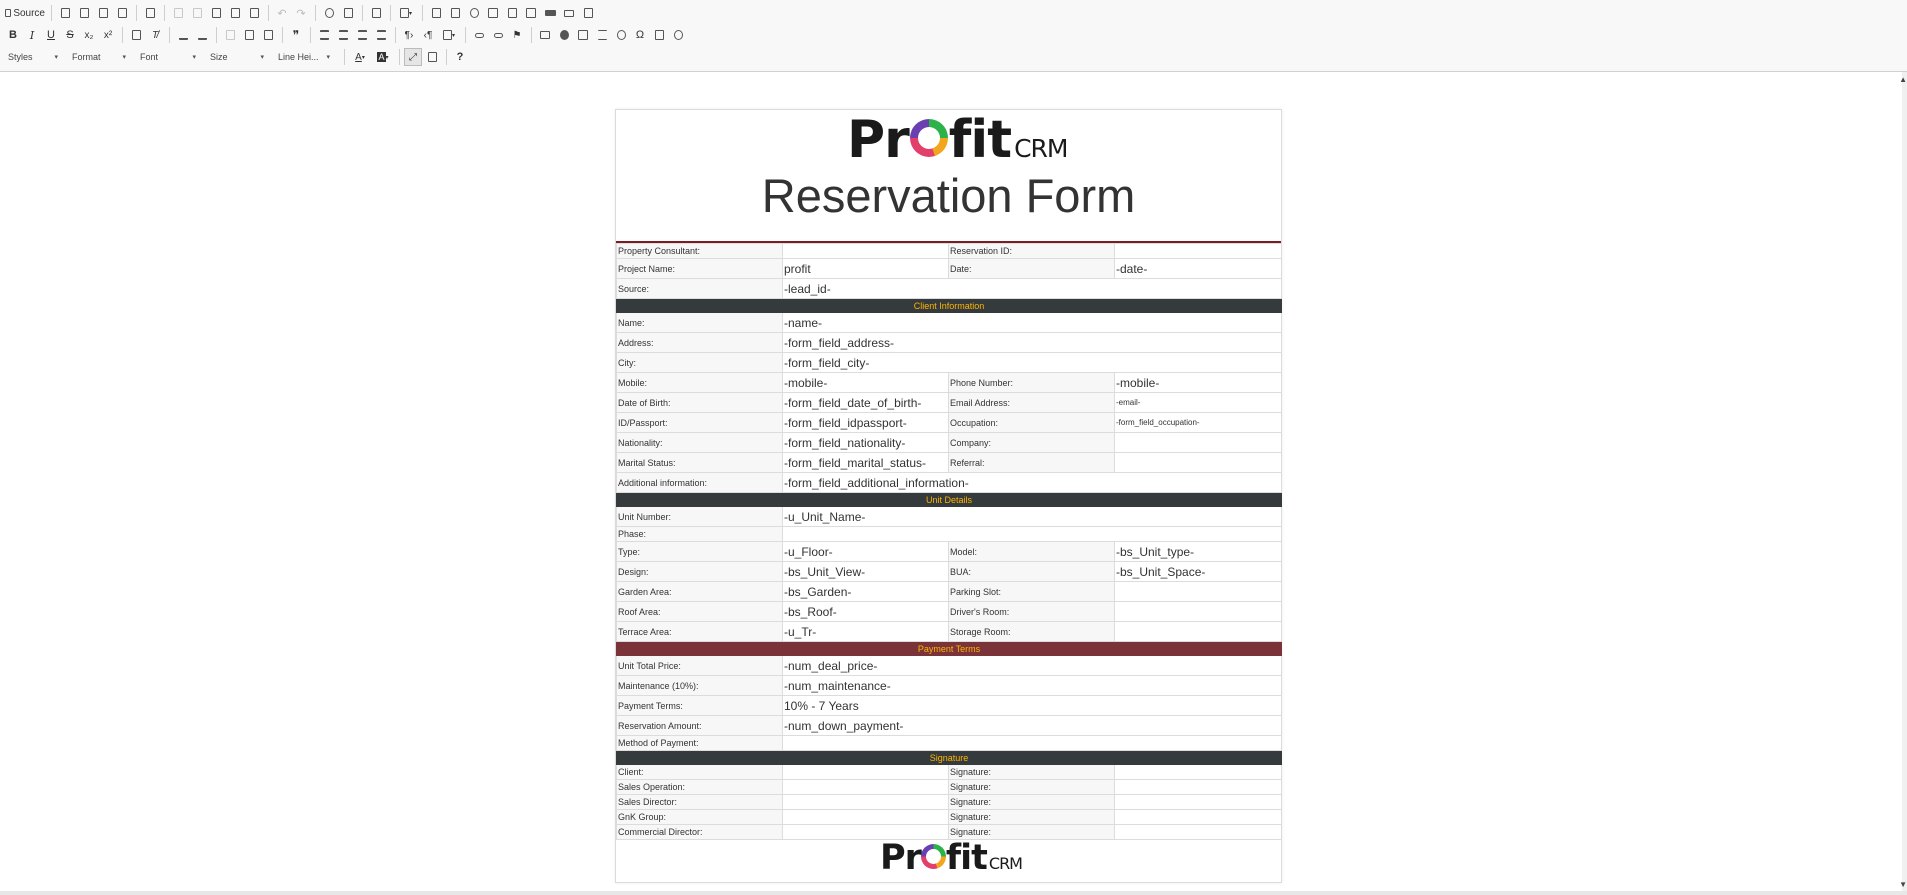 This screenshot has height=895, width=1907. I want to click on textfield-button, so click(493, 13).